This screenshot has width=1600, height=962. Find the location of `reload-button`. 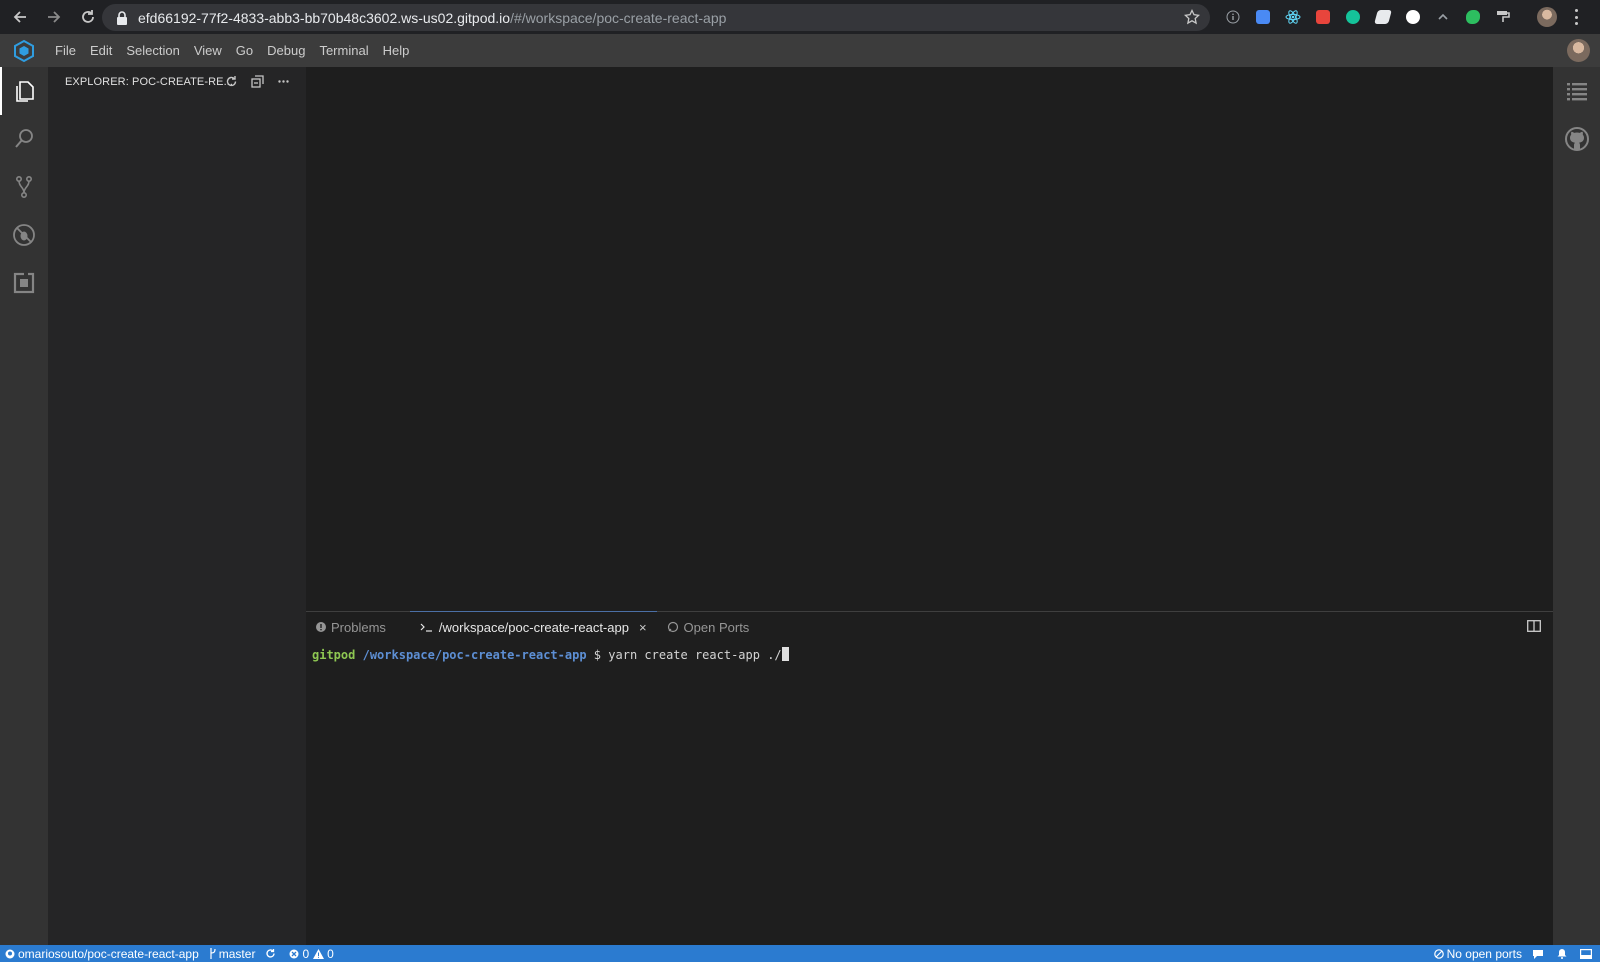

reload-button is located at coordinates (88, 17).